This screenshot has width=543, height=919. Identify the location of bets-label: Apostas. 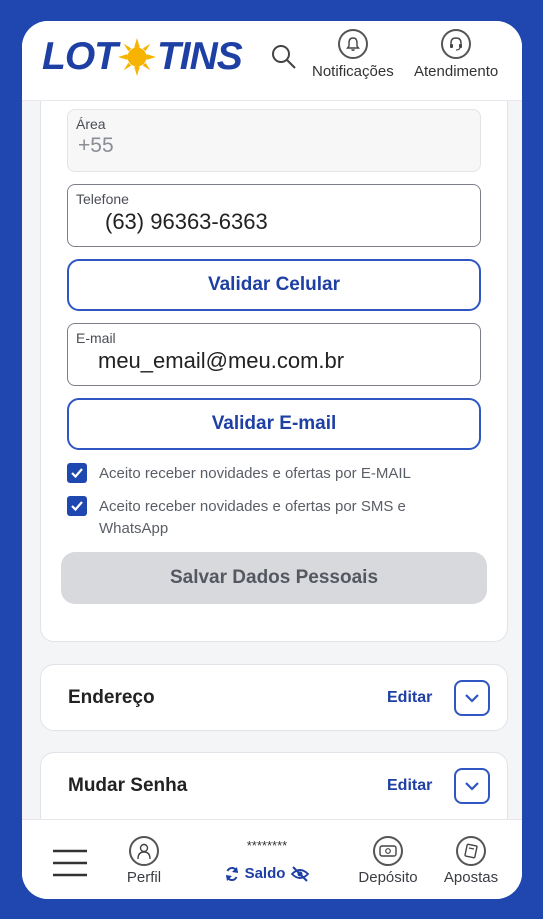
(471, 877).